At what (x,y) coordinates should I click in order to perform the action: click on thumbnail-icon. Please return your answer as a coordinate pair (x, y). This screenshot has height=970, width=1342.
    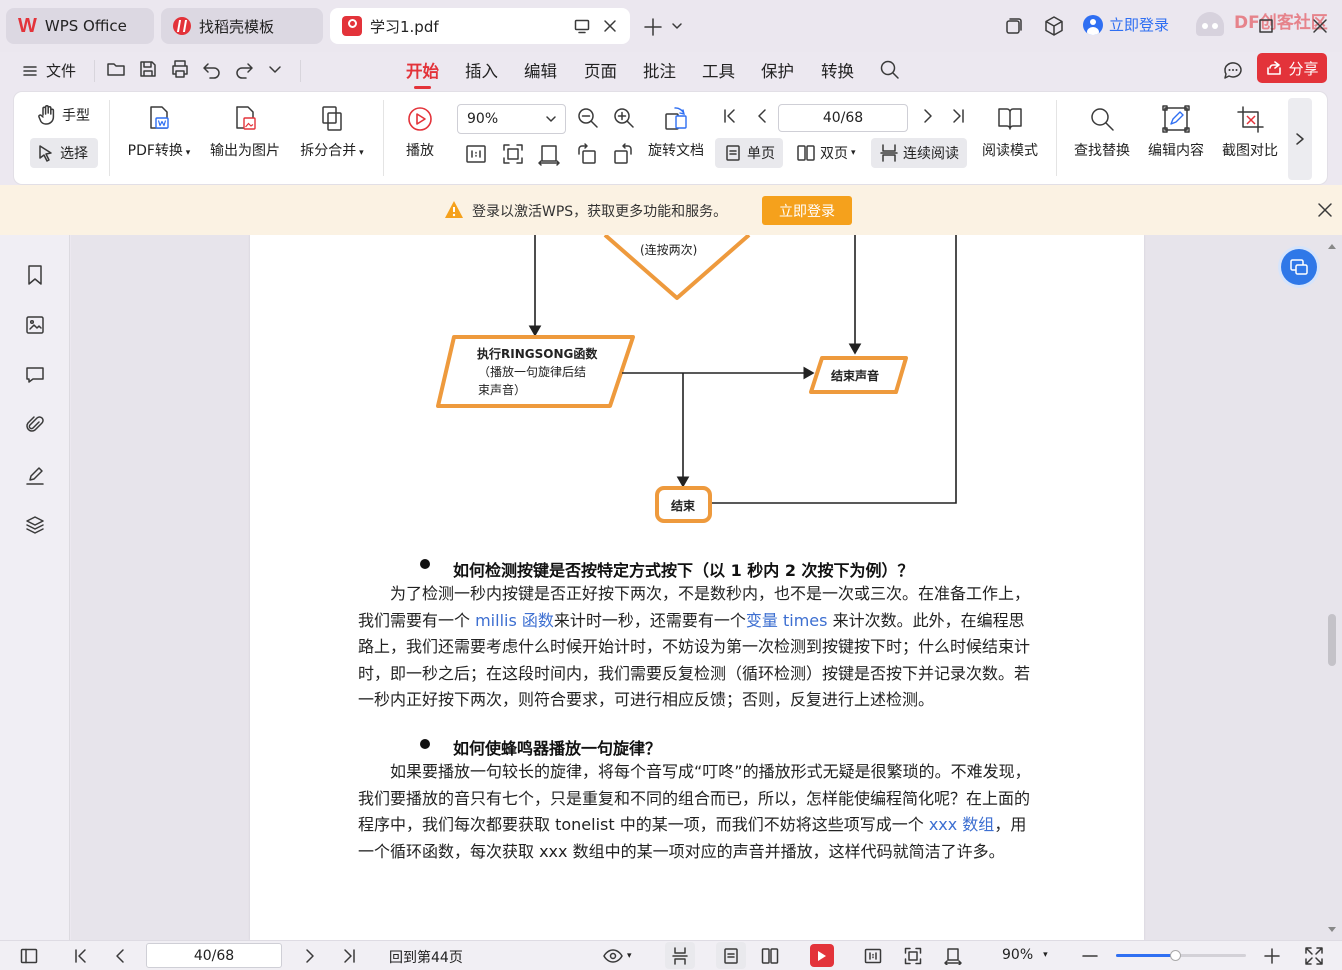
    Looking at the image, I should click on (35, 325).